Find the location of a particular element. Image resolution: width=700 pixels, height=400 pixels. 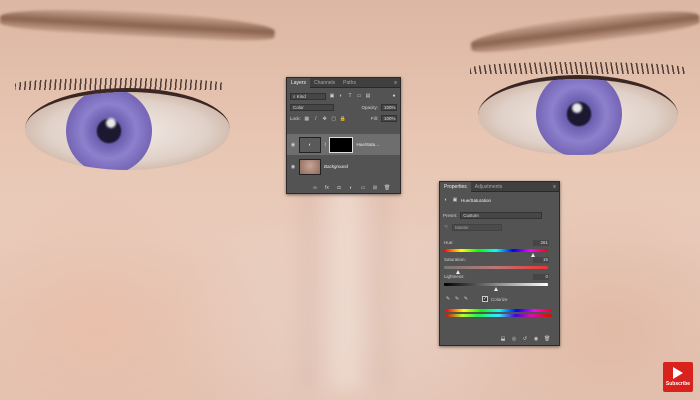

tab-adjustments: Adjustments is located at coordinates (489, 187).